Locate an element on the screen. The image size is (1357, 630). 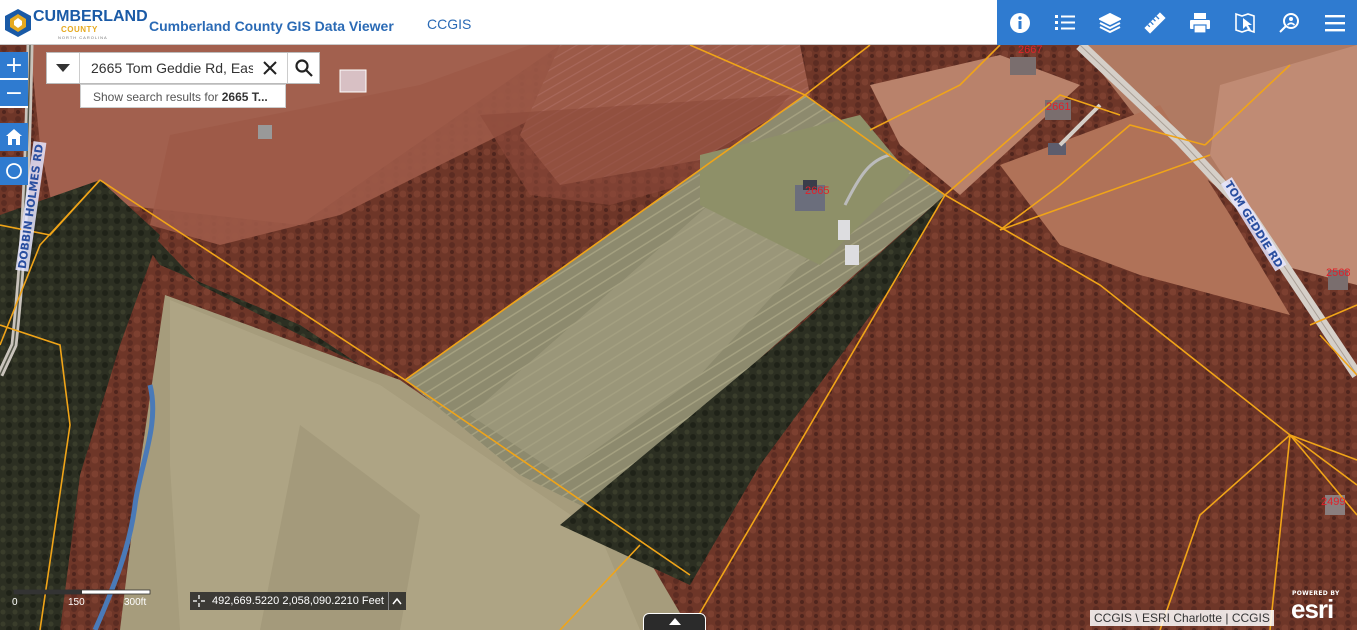
main-toolbar is located at coordinates (1177, 22).